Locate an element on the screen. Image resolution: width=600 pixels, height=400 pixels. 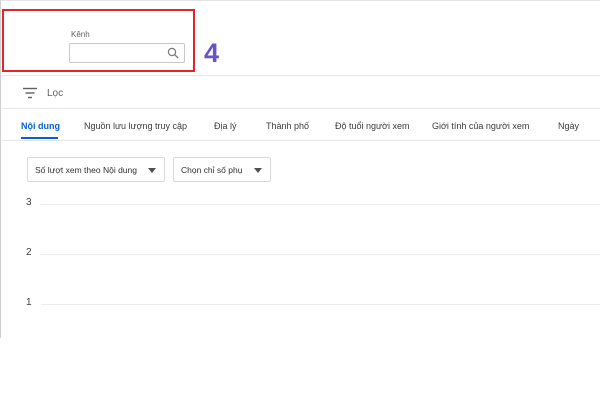
secondary-metric-dropdown: Chọn chỉ số phụ is located at coordinates (222, 169).